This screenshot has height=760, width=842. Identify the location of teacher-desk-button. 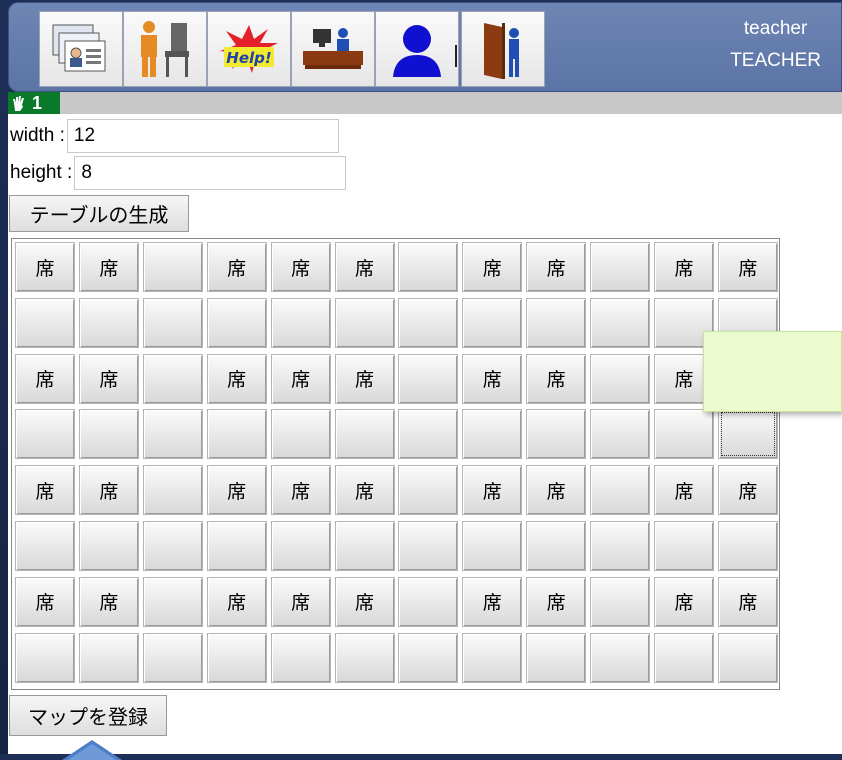
(333, 49).